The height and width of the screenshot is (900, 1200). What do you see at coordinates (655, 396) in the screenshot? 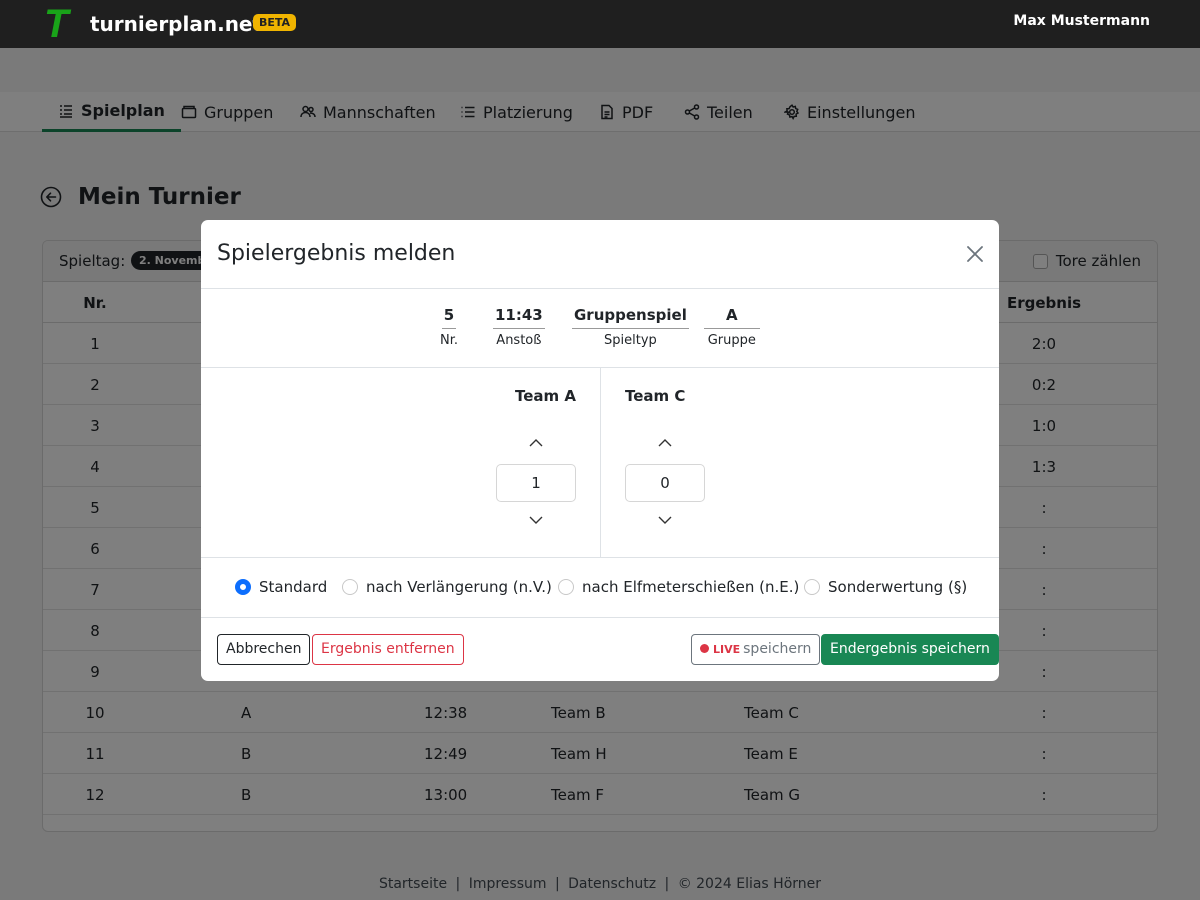
I see `away-team-name: Team C` at bounding box center [655, 396].